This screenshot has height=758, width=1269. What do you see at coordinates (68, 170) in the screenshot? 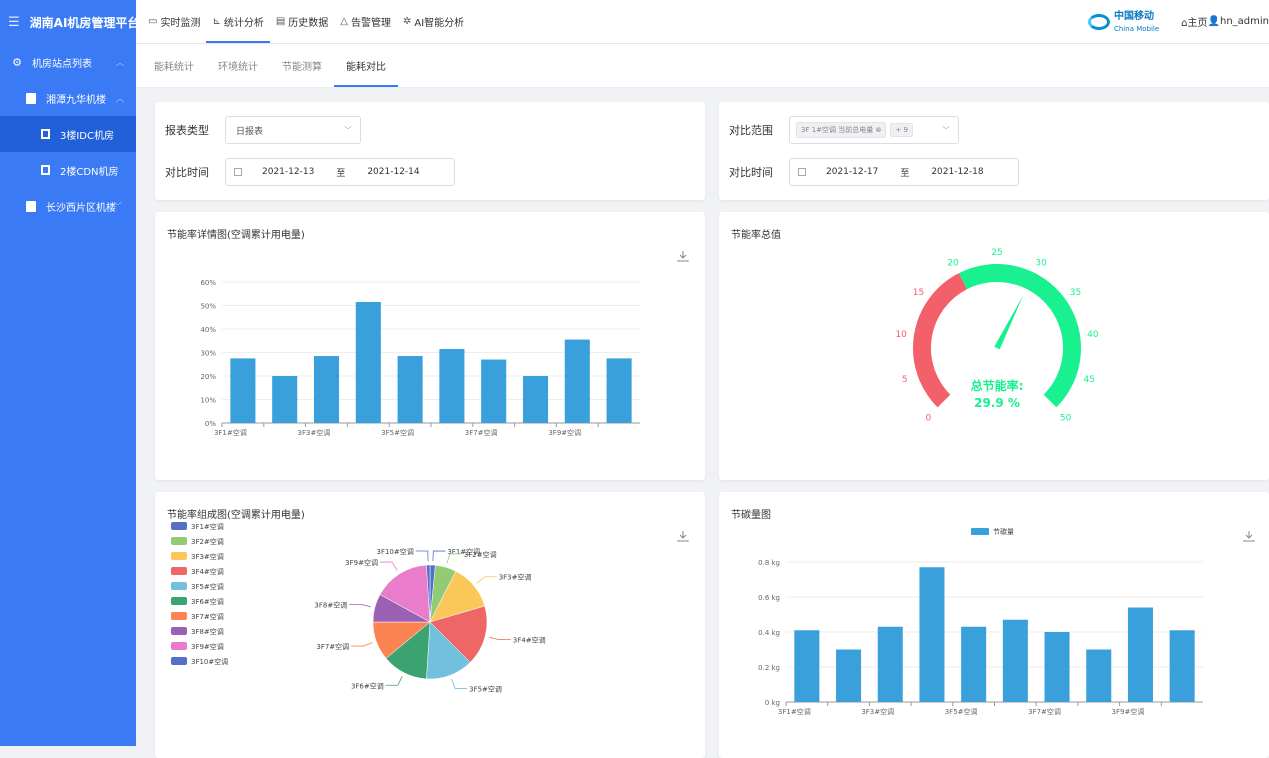
I see `sidebar-item-2f-cdn: 2楼CDN机房` at bounding box center [68, 170].